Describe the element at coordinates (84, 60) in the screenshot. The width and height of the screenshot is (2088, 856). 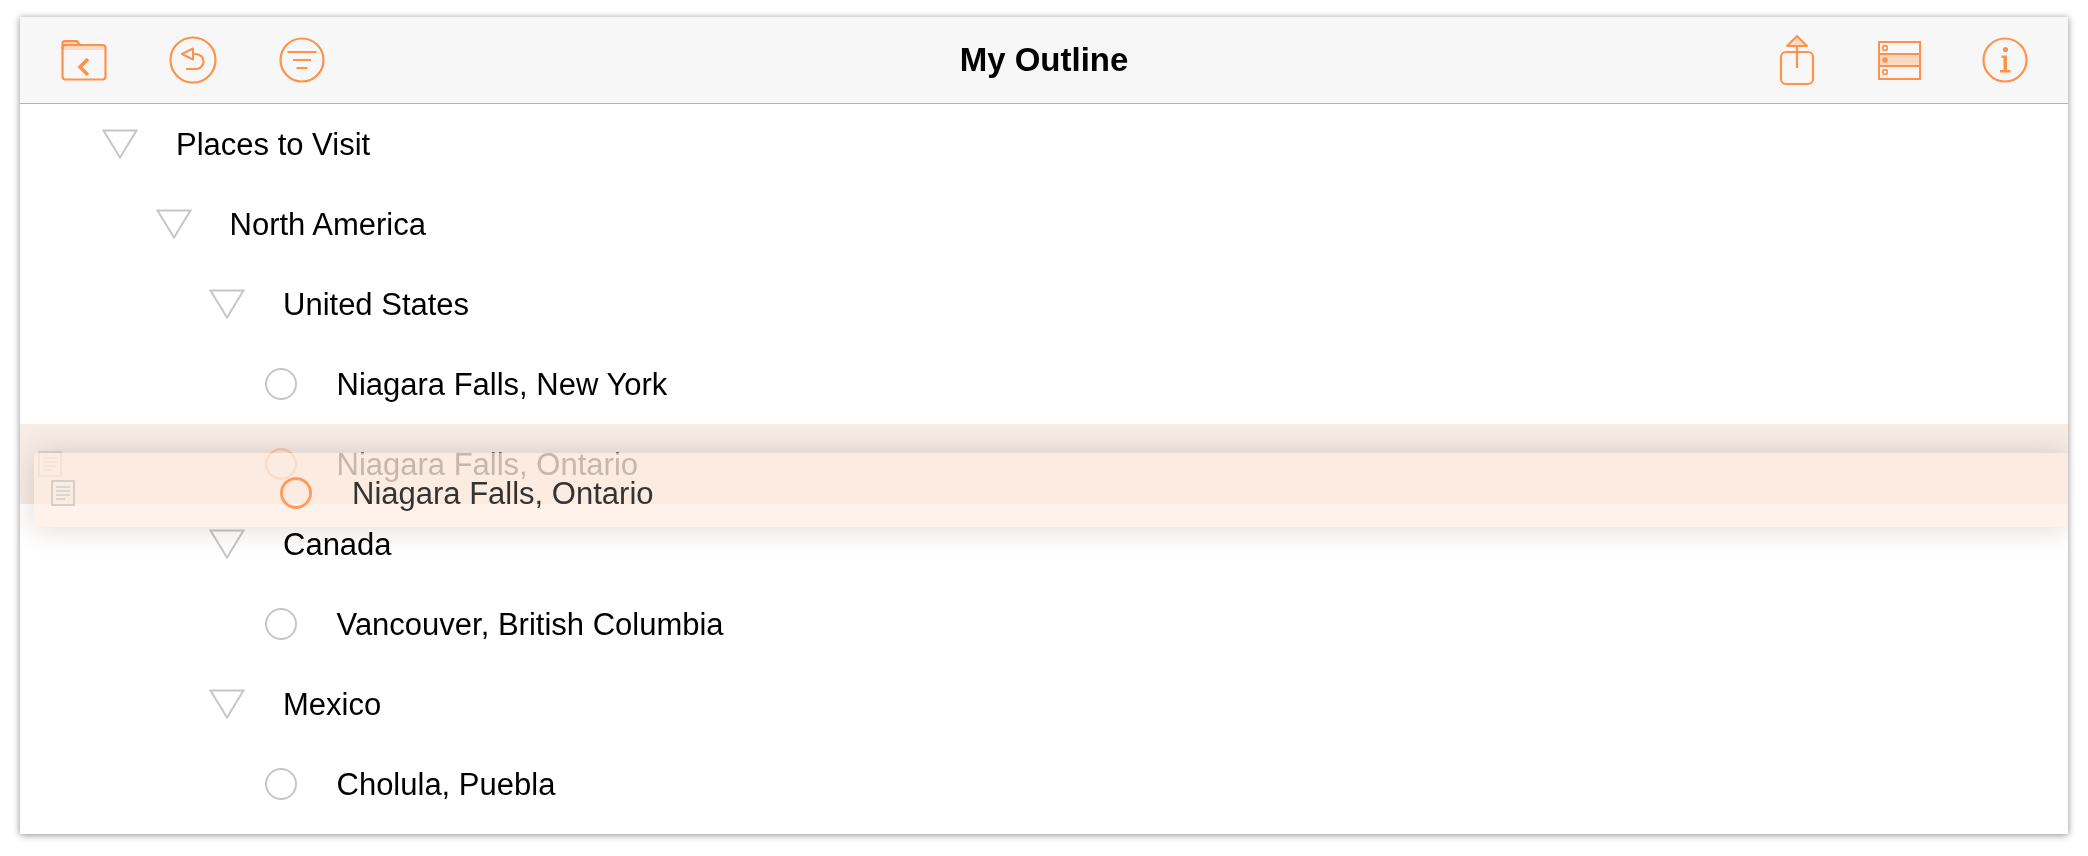
I see `folder-back-icon` at that location.